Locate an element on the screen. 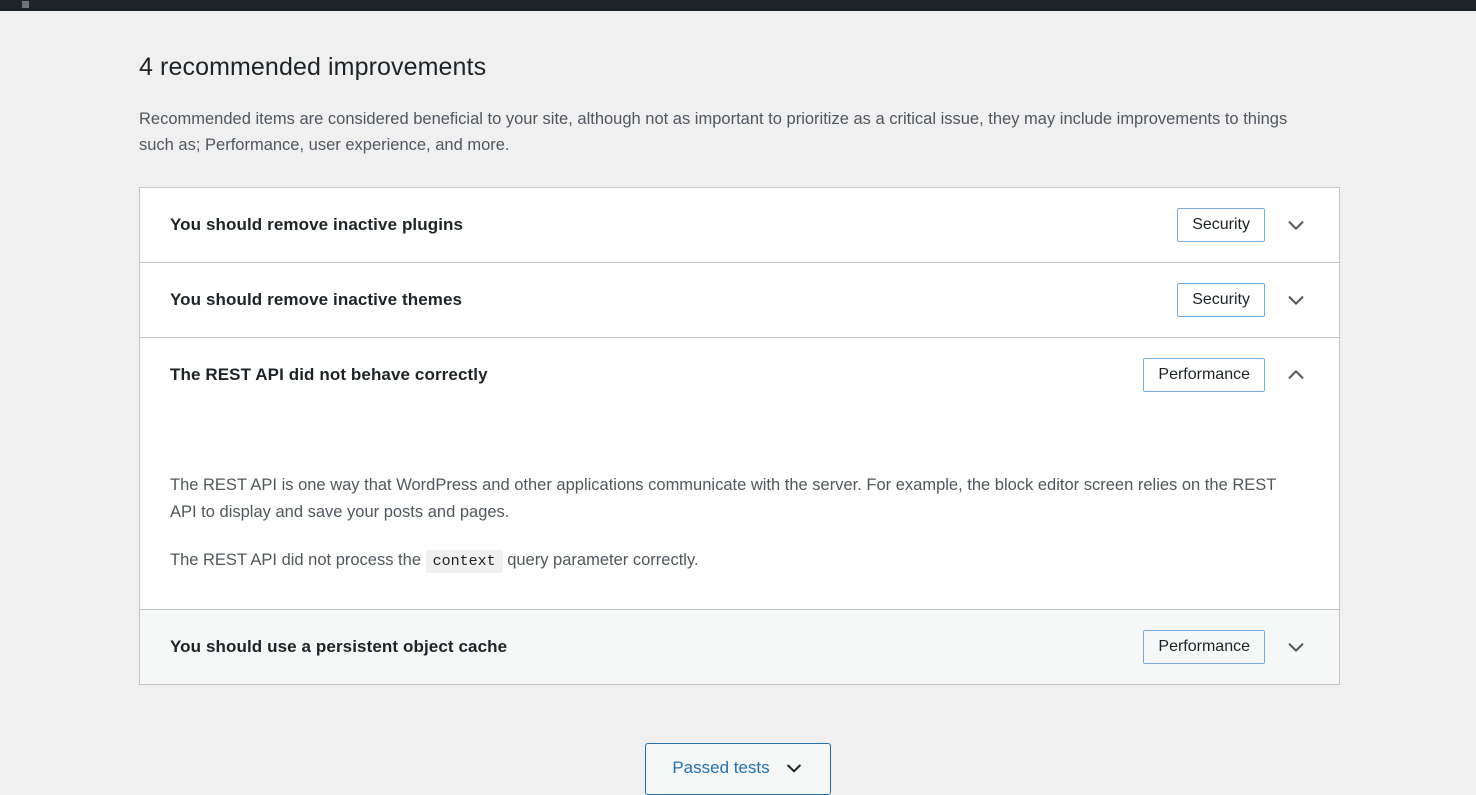 Image resolution: width=1476 pixels, height=795 pixels. page-title: 4 recommended improvements is located at coordinates (313, 67).